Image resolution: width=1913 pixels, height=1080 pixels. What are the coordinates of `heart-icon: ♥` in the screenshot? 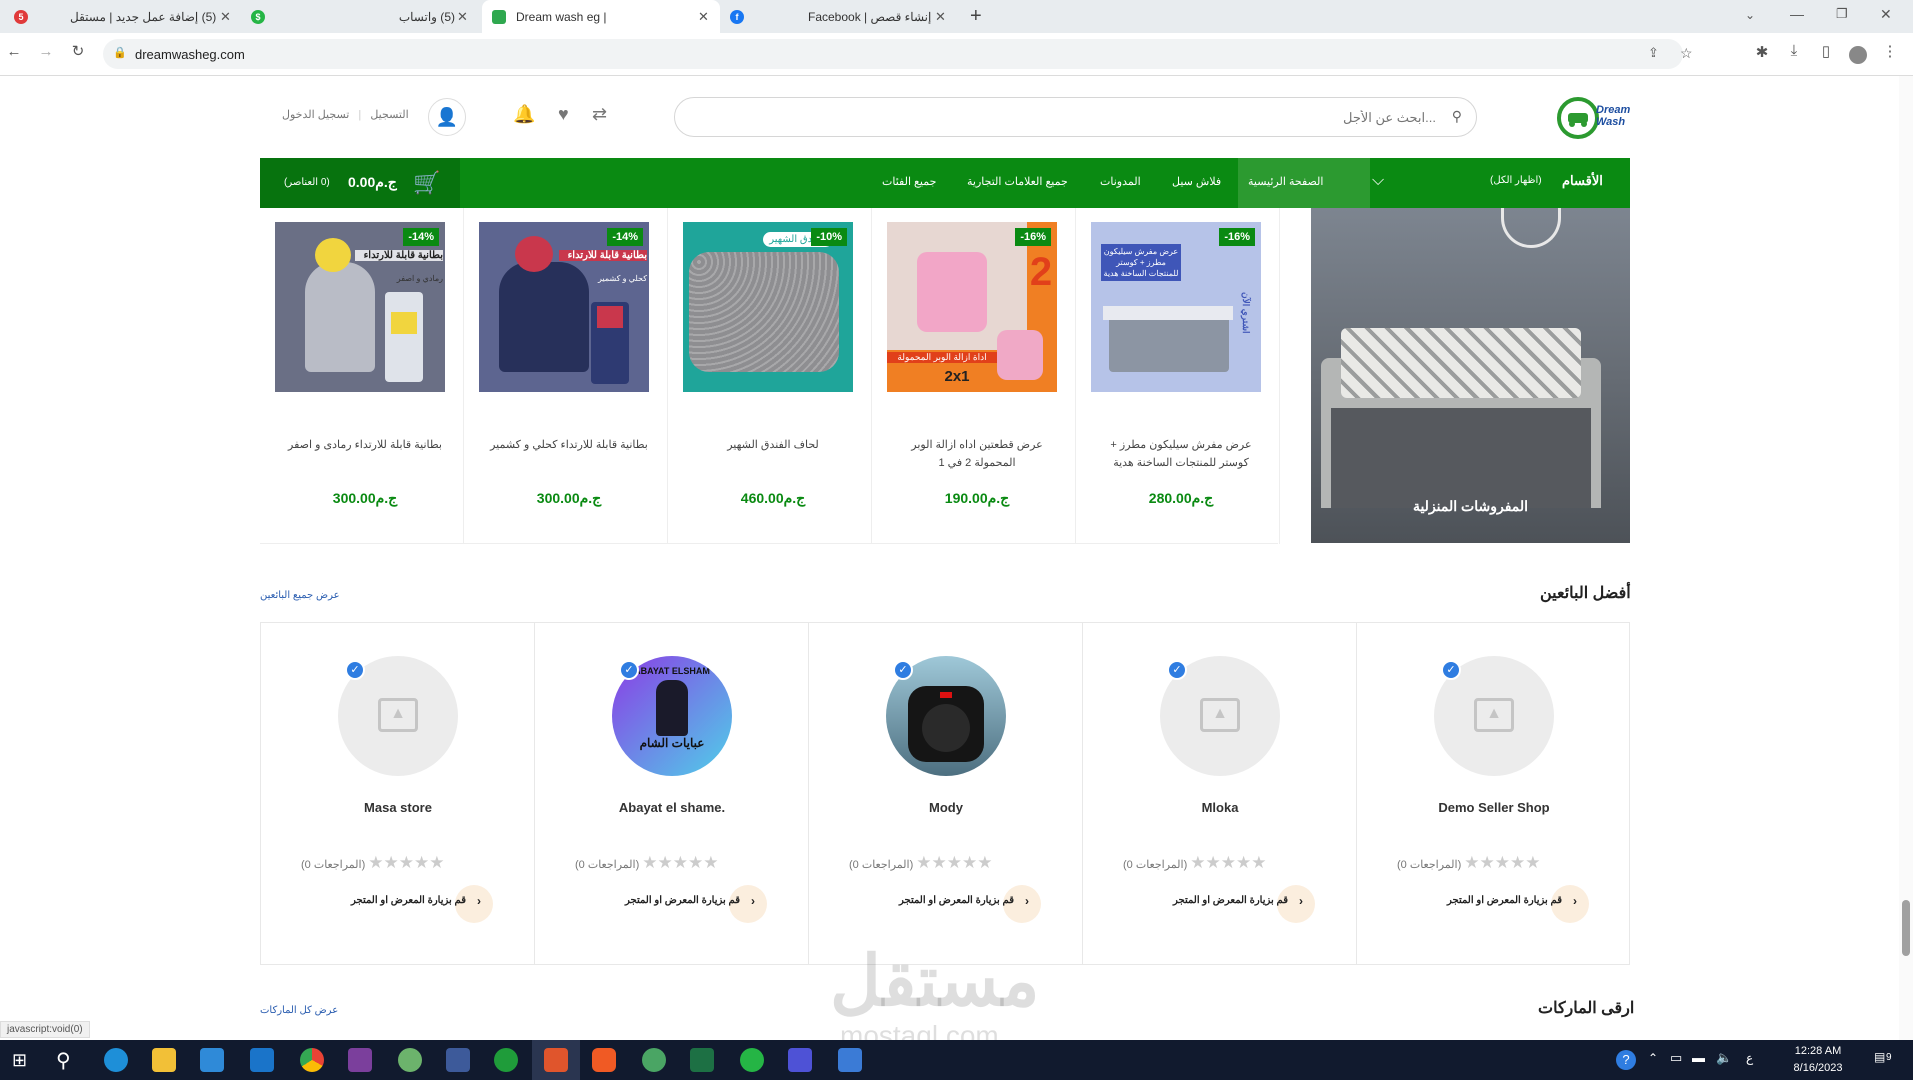 It's located at (563, 114).